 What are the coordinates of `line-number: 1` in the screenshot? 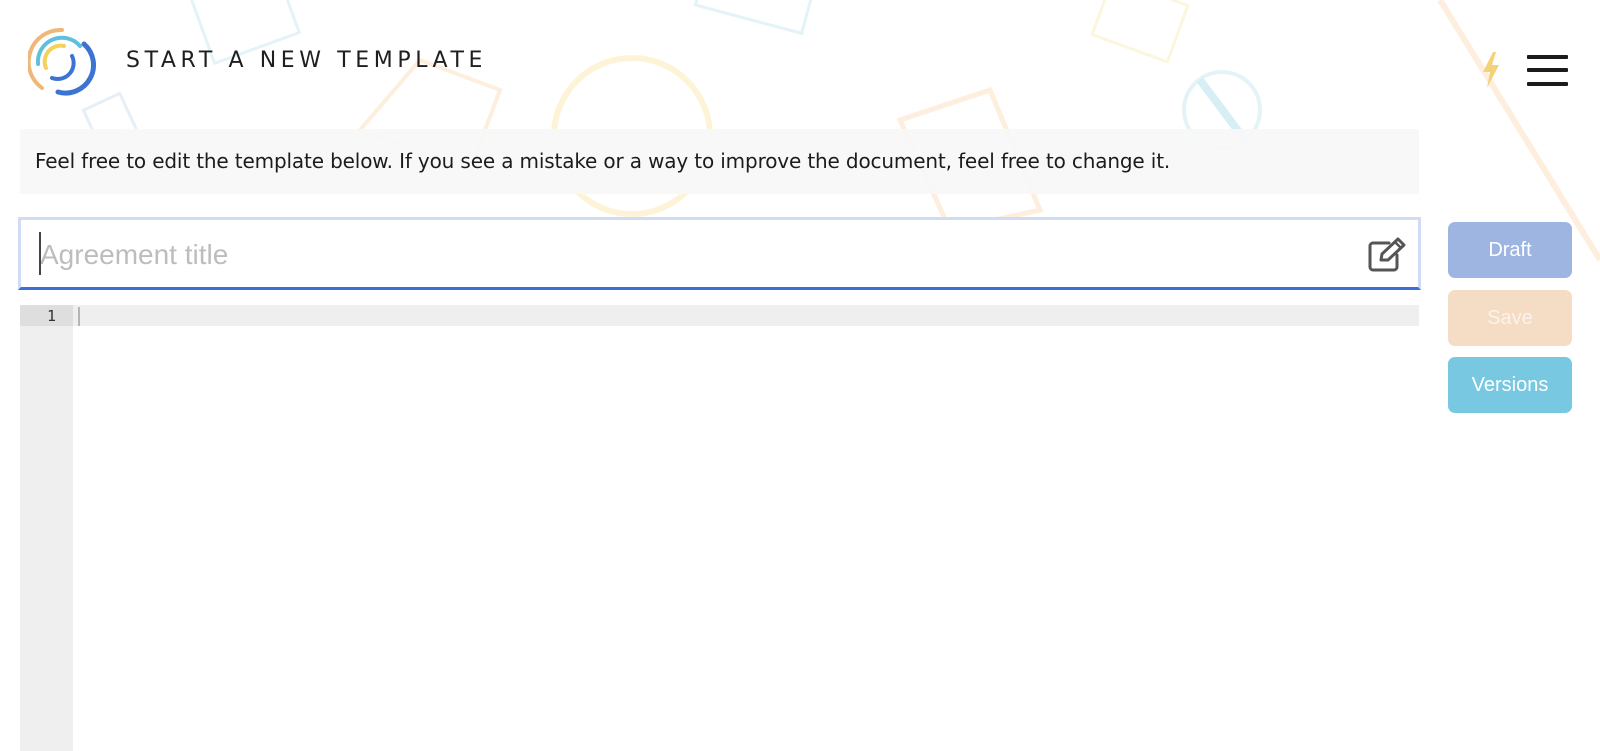 It's located at (51, 316).